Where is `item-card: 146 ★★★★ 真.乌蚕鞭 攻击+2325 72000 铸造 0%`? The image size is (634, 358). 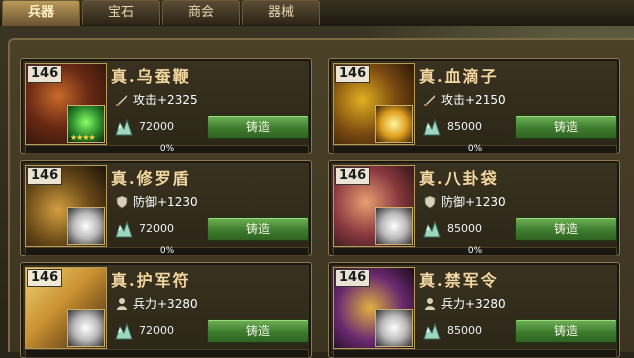 item-card: 146 ★★★★ 真.乌蚕鞭 攻击+2325 72000 铸造 0% is located at coordinates (166, 106).